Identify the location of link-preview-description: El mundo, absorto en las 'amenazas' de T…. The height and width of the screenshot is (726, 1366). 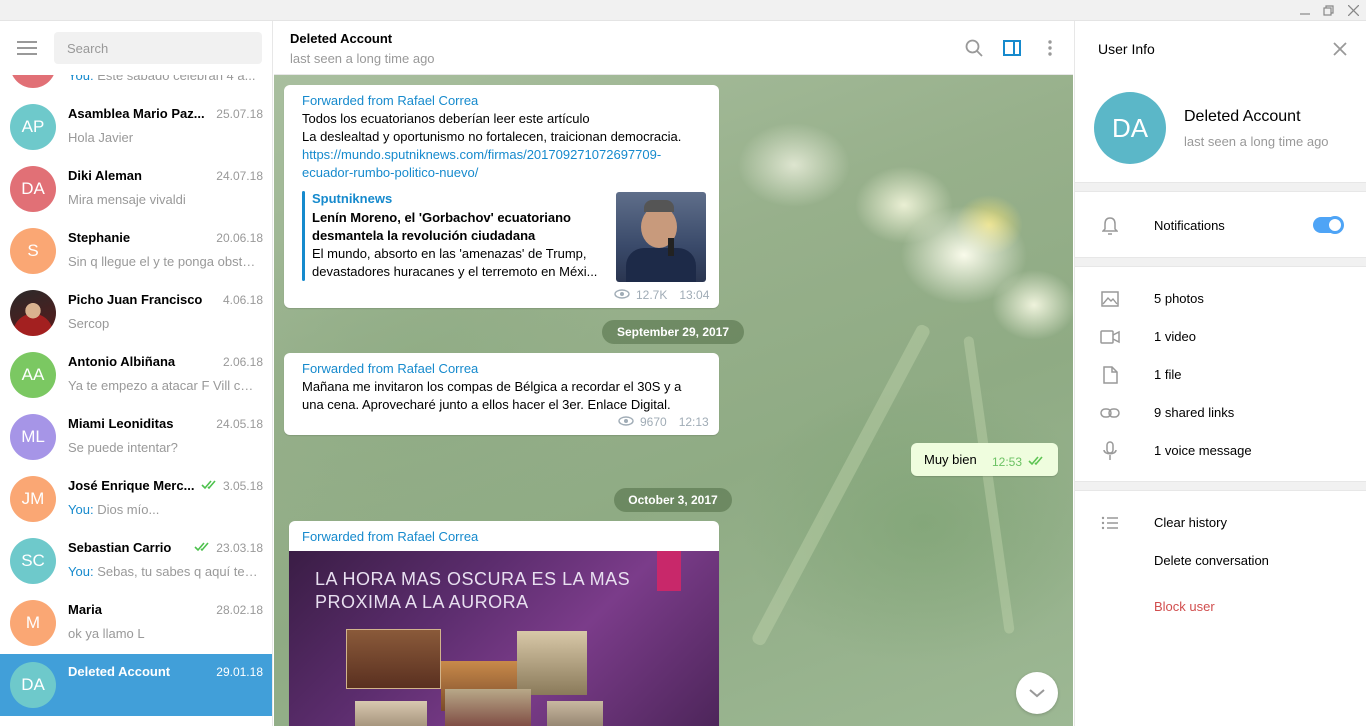
(449, 253).